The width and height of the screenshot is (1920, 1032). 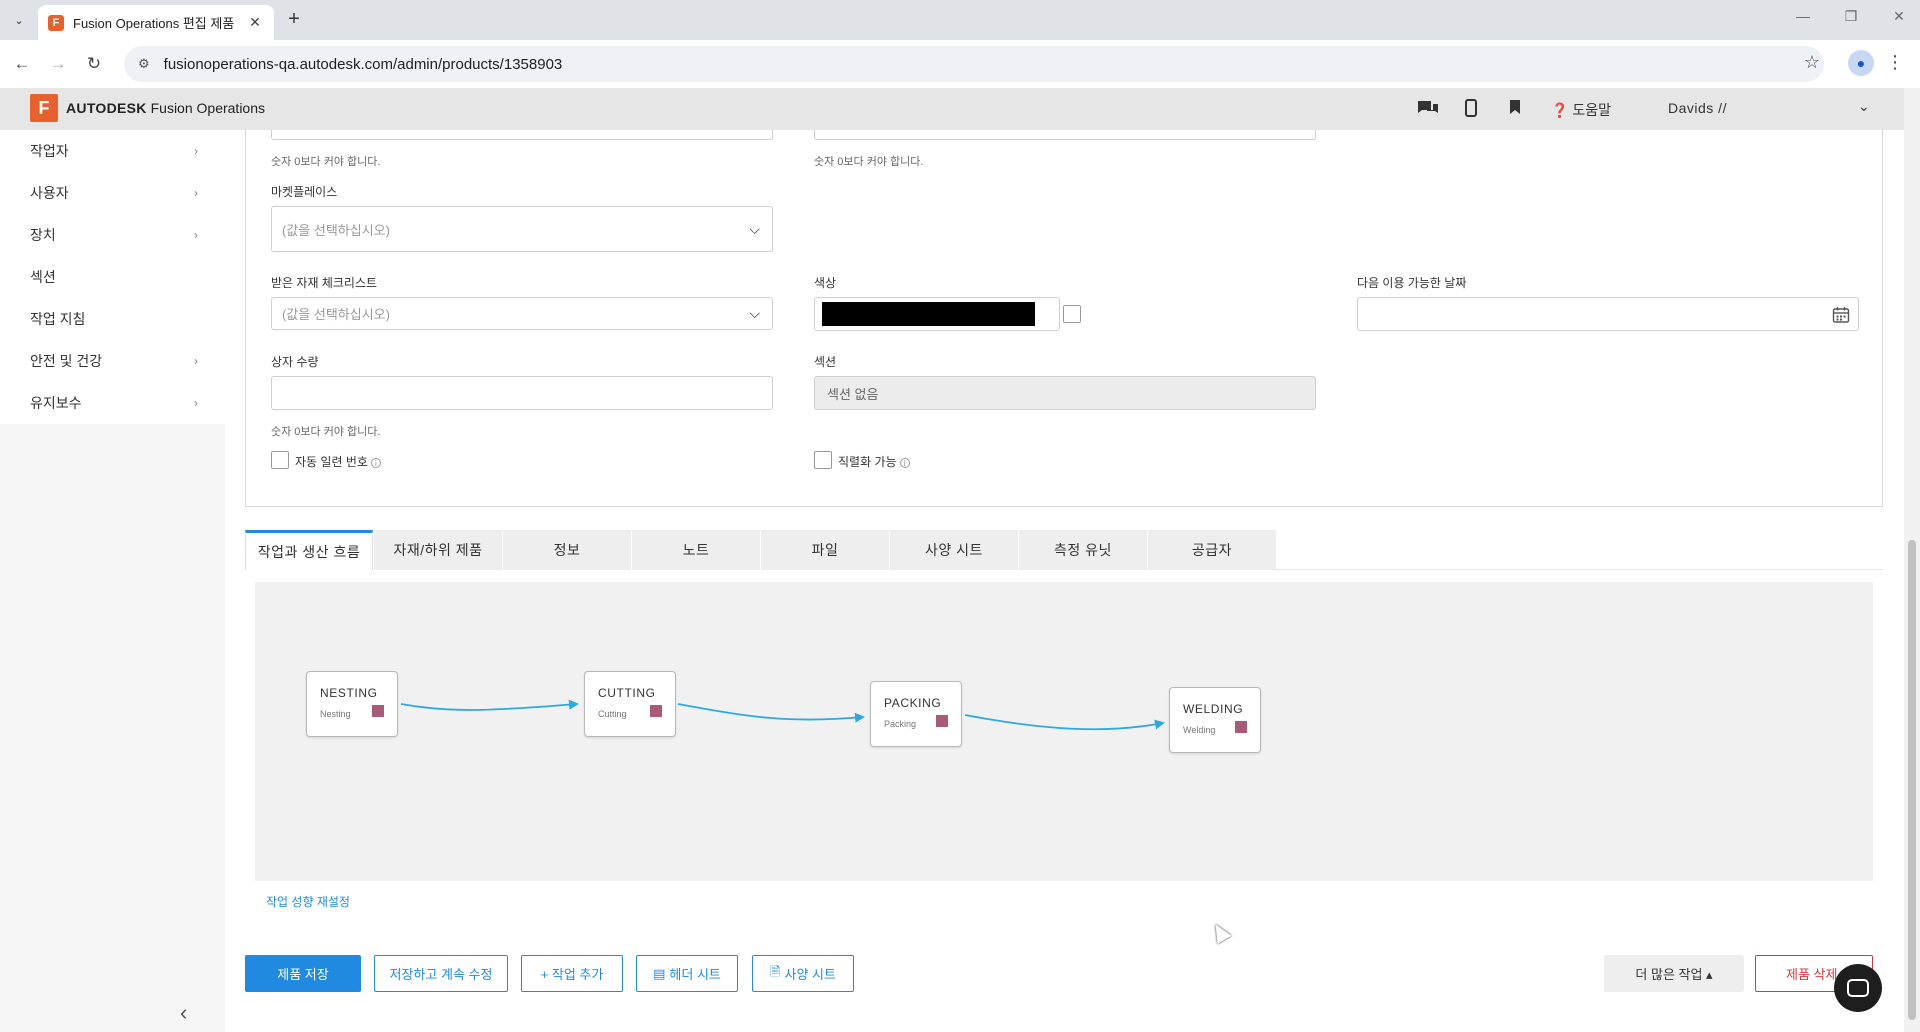 I want to click on help-link: ❓ 도움말, so click(x=1581, y=110).